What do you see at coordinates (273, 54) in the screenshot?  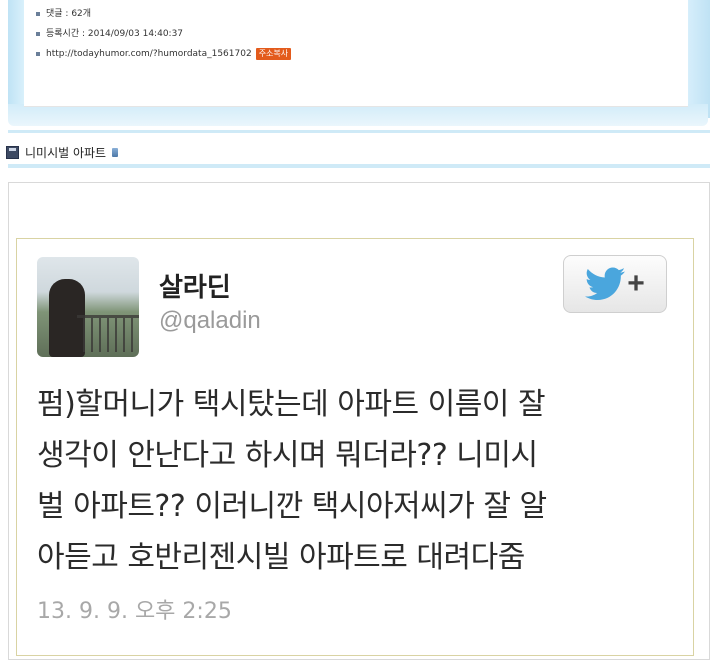 I see `copy-url-button: 주소복사` at bounding box center [273, 54].